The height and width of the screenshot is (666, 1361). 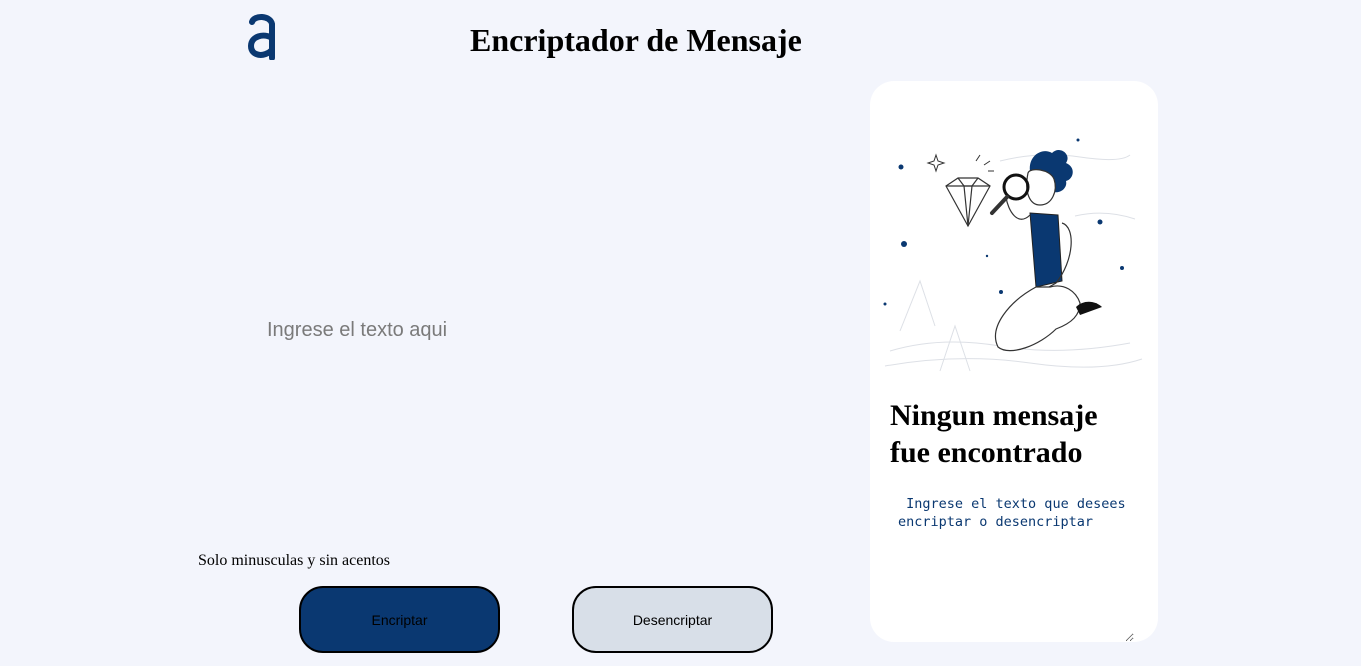 What do you see at coordinates (1016, 568) in the screenshot?
I see `result-output` at bounding box center [1016, 568].